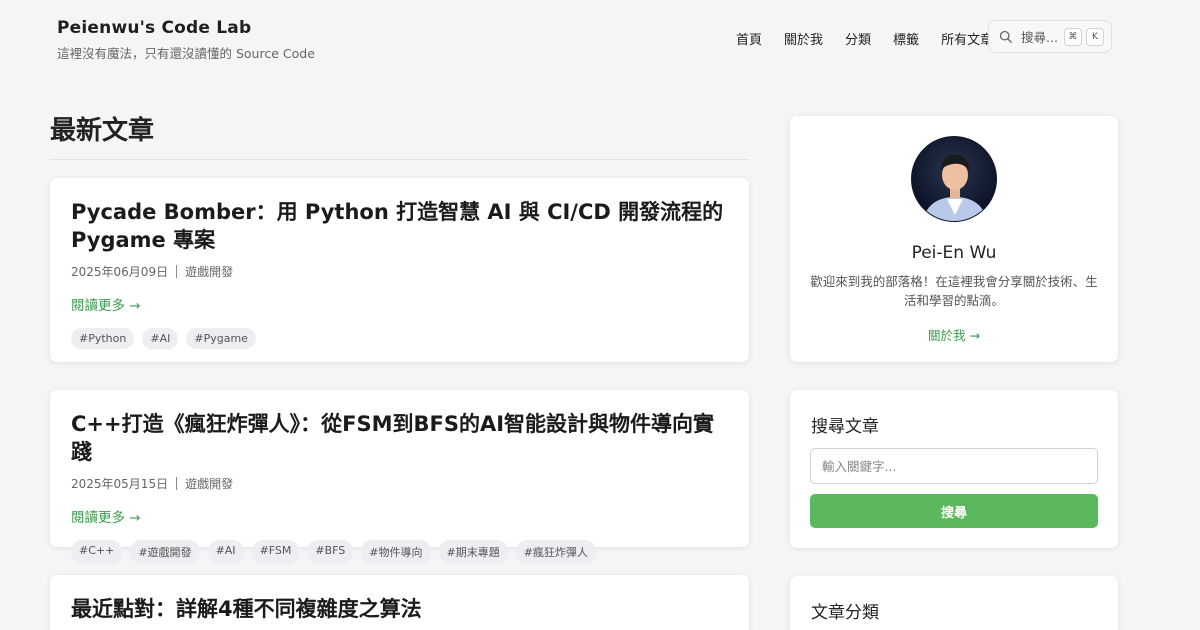 The image size is (1200, 630). Describe the element at coordinates (120, 484) in the screenshot. I see `post-date: 2025年05月15日` at that location.